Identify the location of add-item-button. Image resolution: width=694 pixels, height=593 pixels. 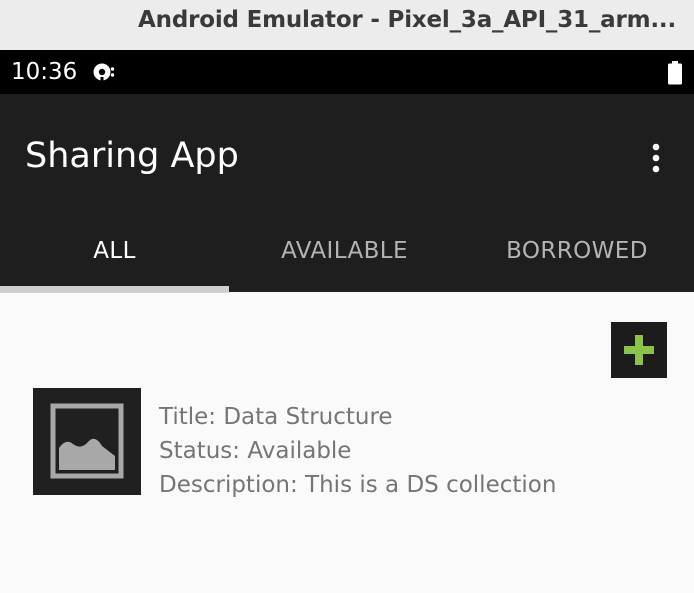
(639, 350).